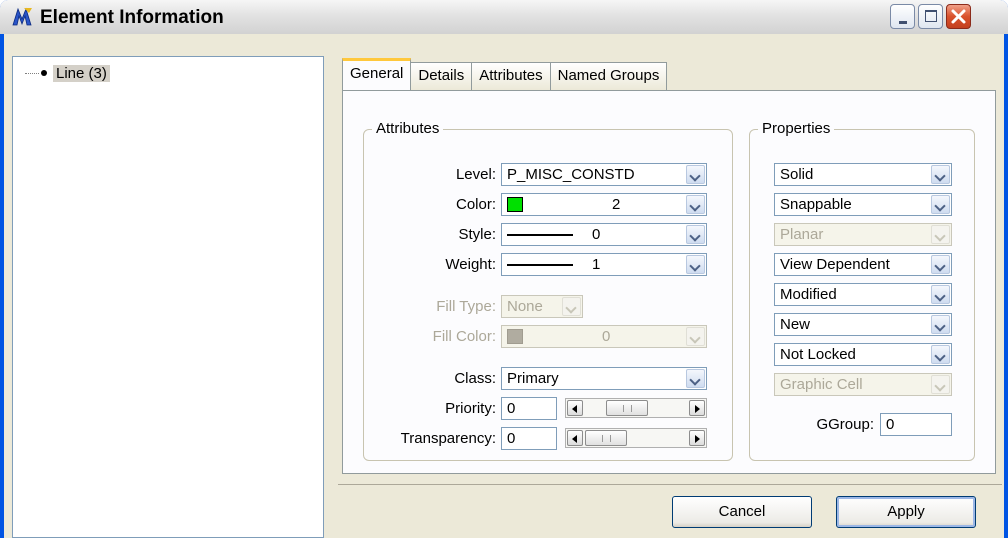 The height and width of the screenshot is (538, 1008). I want to click on tab-general: General, so click(377, 74).